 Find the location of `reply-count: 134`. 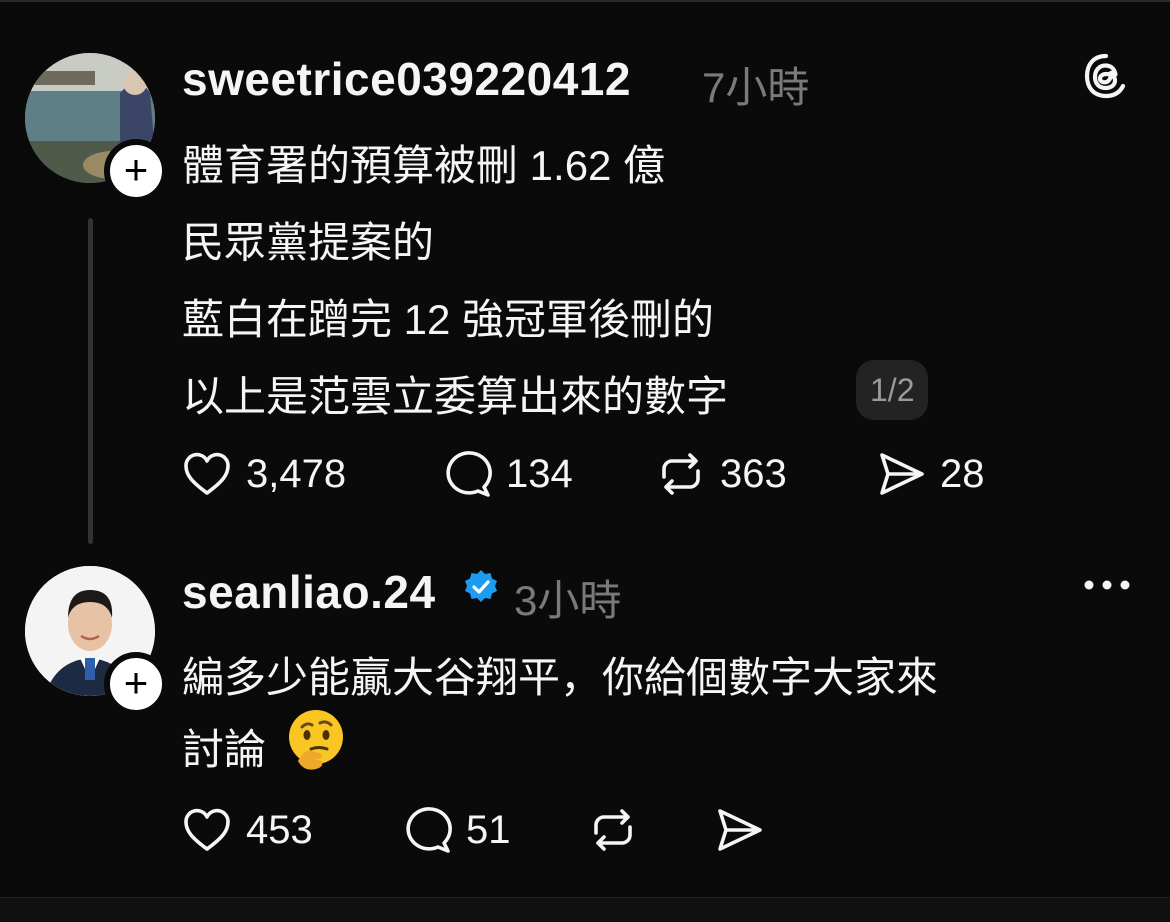

reply-count: 134 is located at coordinates (539, 473).